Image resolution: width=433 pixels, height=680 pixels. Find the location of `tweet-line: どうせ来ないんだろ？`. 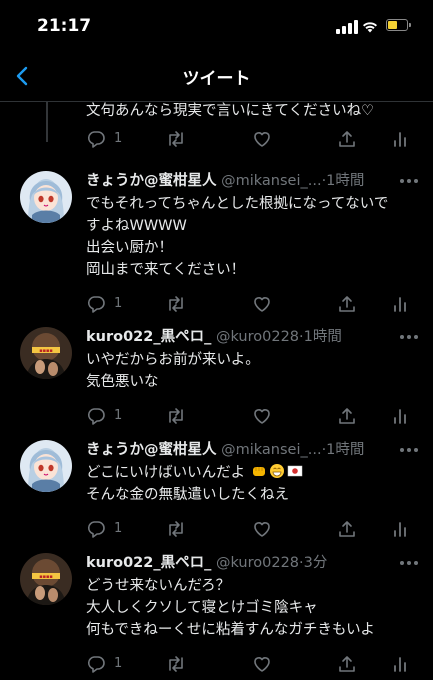

tweet-line: どうせ来ないんだろ？ is located at coordinates (158, 586).